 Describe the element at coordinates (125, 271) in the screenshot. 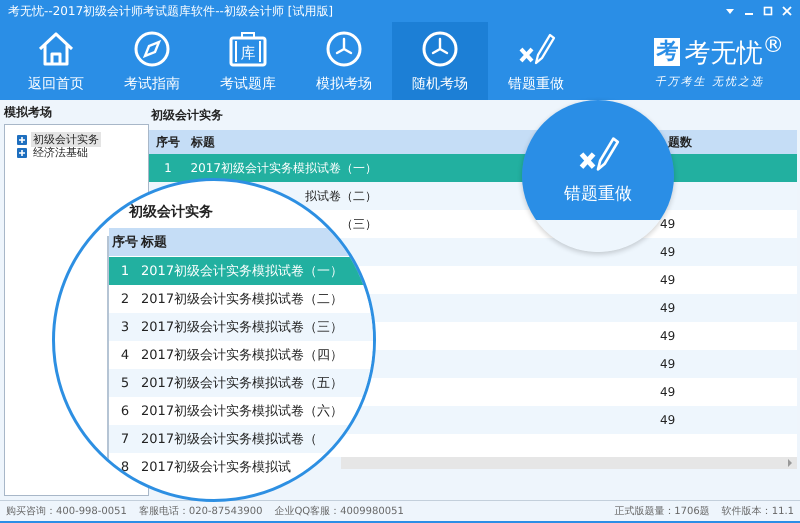

I see `table-cell-text: 1` at that location.